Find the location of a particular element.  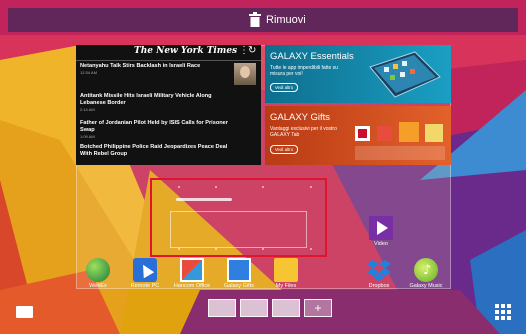

video-app: Video is located at coordinates (381, 231).